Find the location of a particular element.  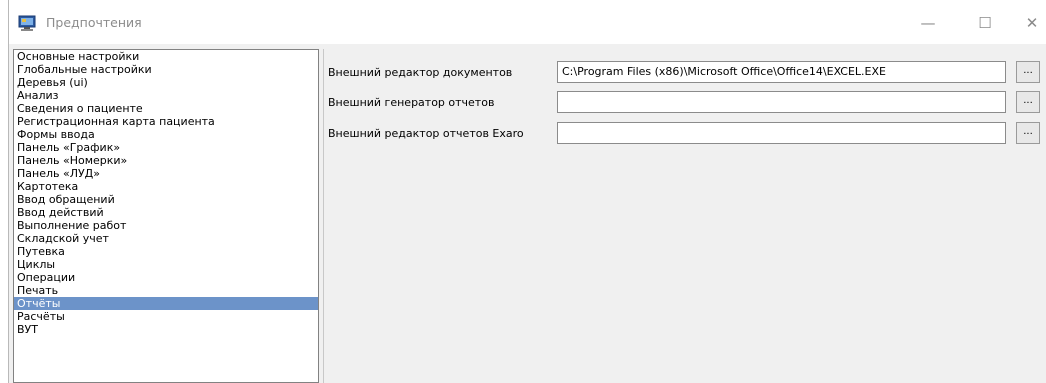

list-item: Панель «ЛУД» is located at coordinates (166, 173).